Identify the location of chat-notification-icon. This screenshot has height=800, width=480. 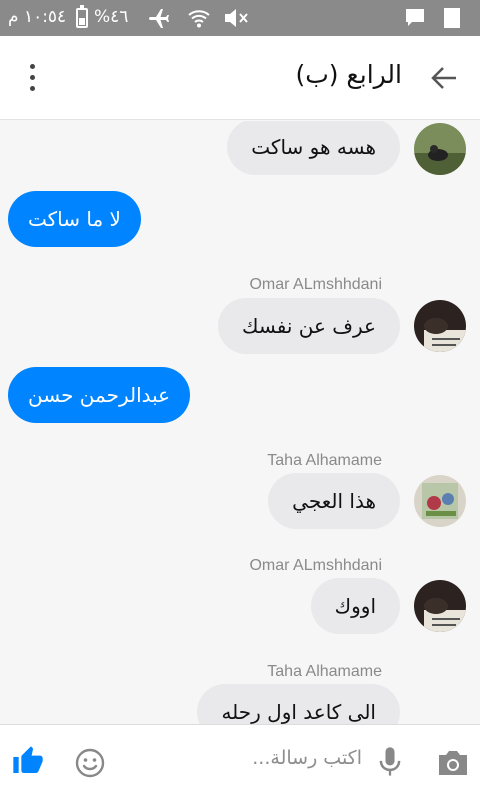
(415, 17).